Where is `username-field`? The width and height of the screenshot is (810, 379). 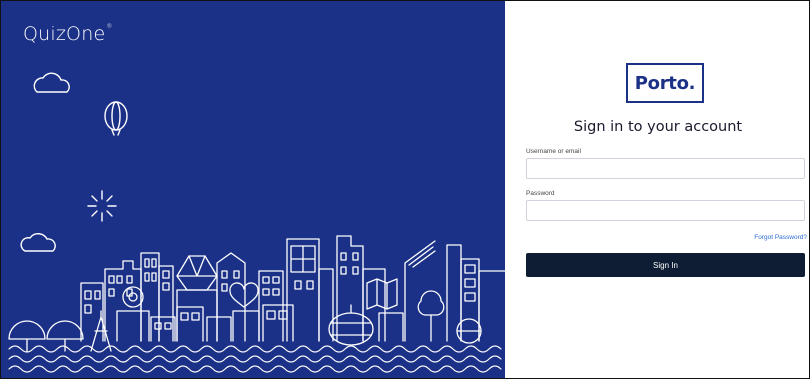
username-field is located at coordinates (665, 168).